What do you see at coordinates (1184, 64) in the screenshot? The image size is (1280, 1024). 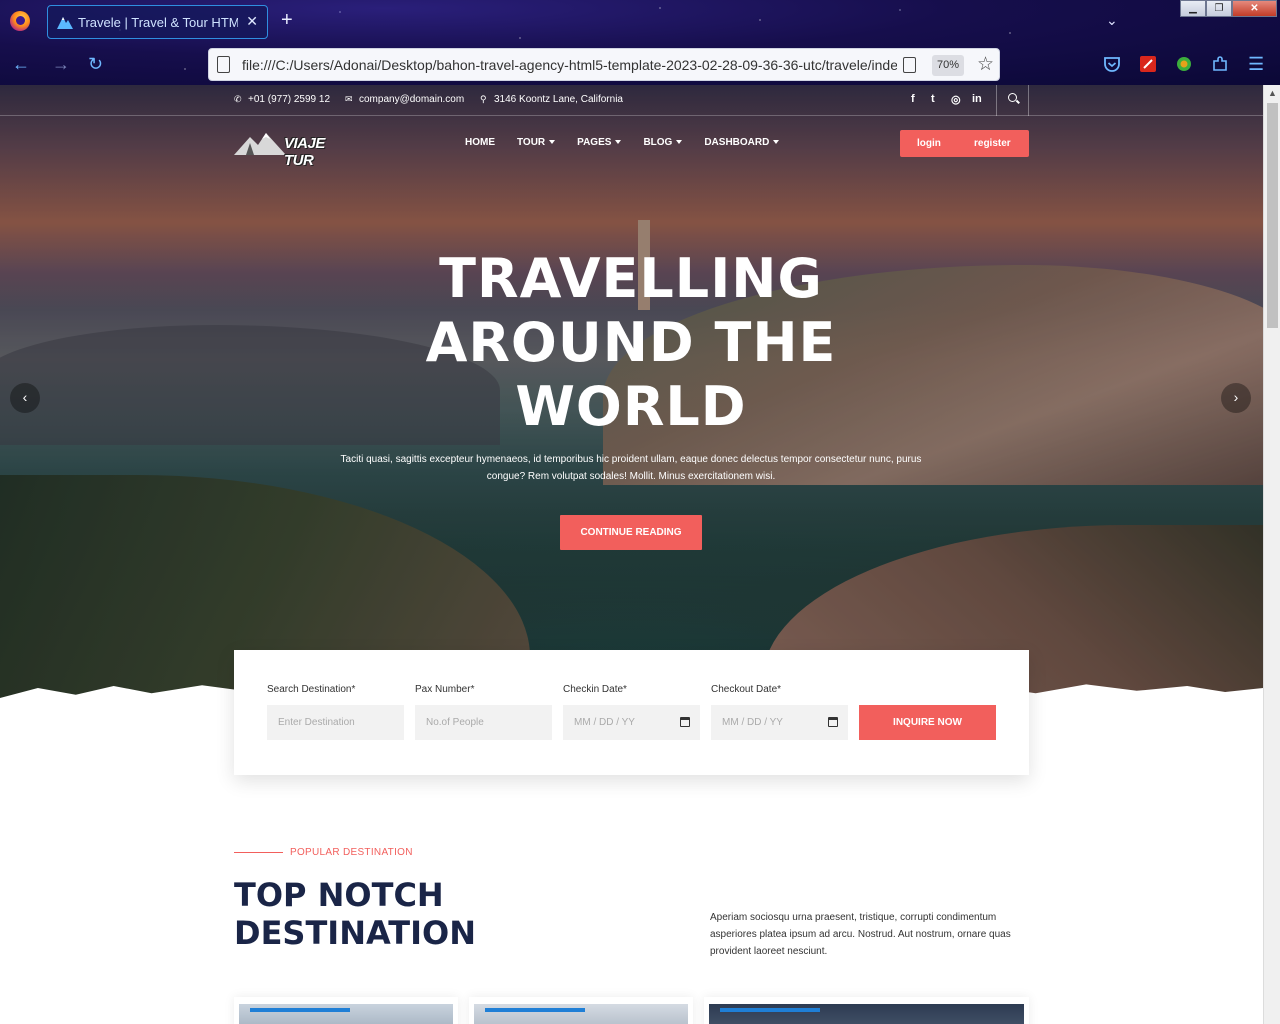 I see `extension-globe-icon` at bounding box center [1184, 64].